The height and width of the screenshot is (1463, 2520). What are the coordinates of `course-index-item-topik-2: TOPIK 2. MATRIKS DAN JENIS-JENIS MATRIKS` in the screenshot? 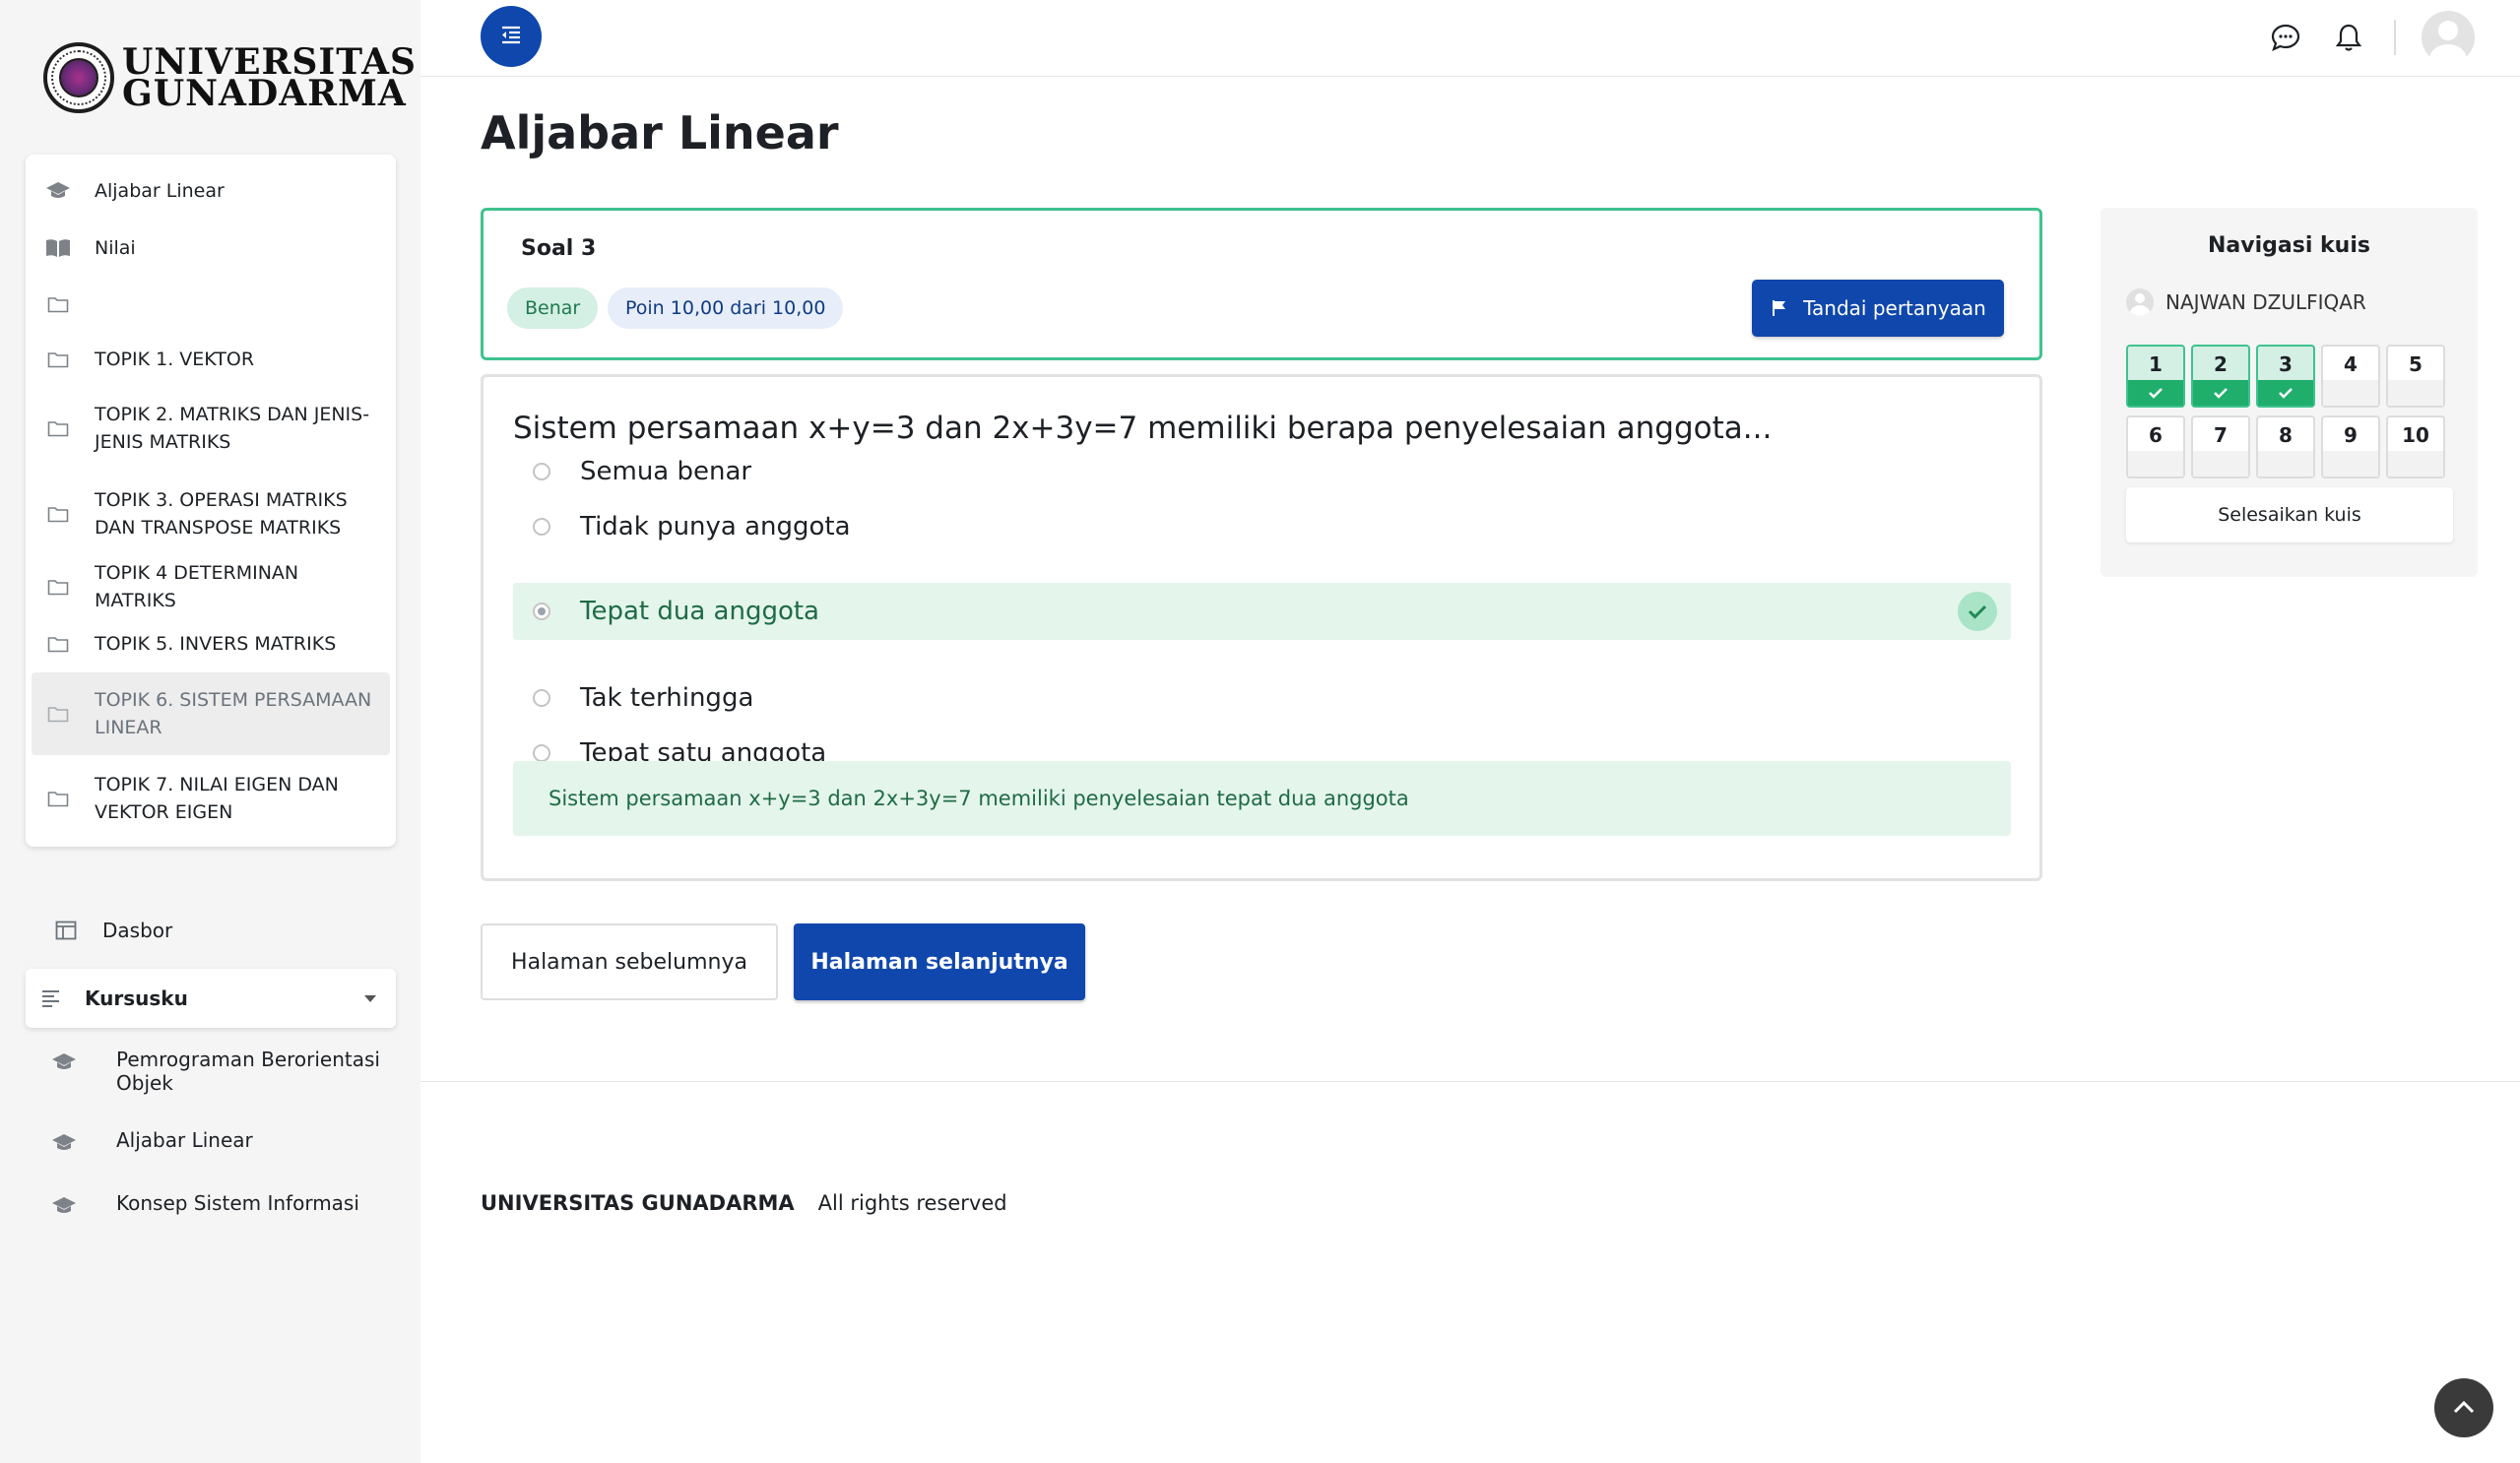 It's located at (211, 429).